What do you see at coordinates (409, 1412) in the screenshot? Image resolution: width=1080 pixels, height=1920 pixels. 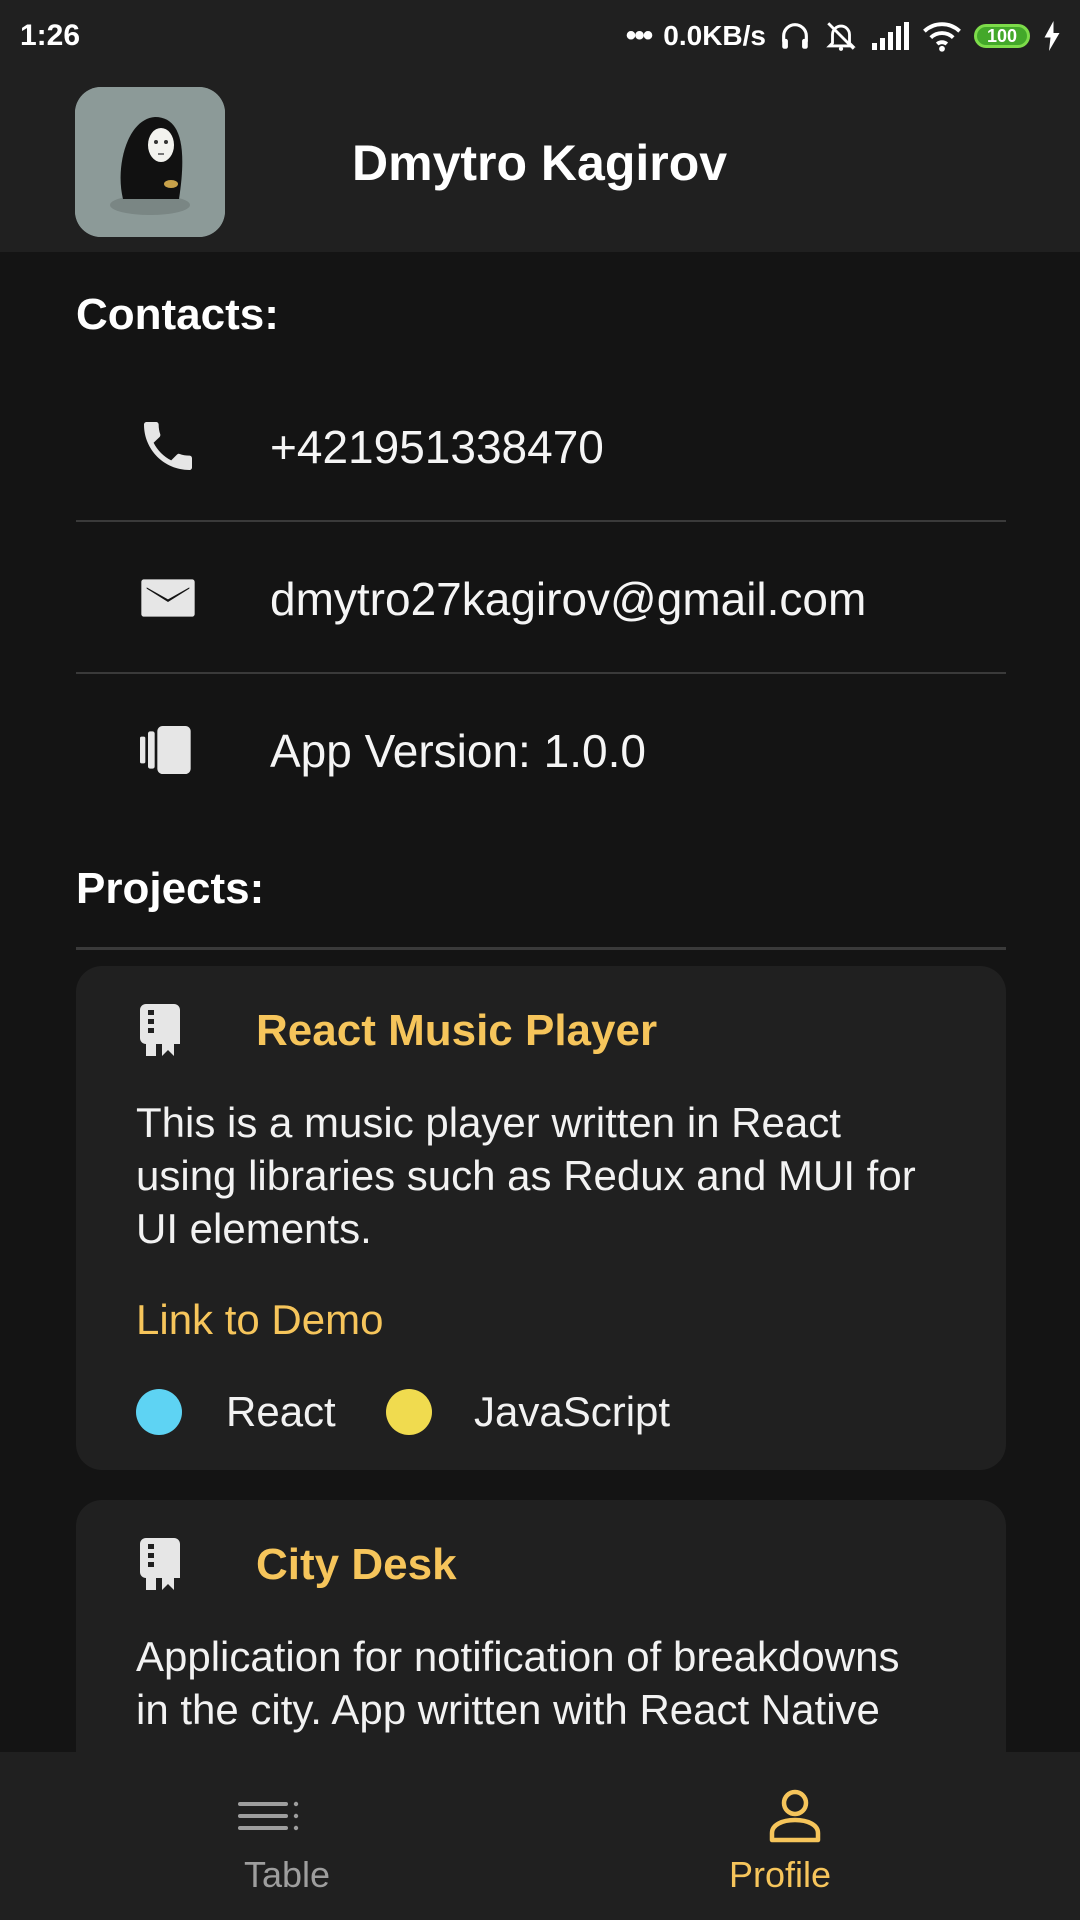 I see `javascript-color-dot` at bounding box center [409, 1412].